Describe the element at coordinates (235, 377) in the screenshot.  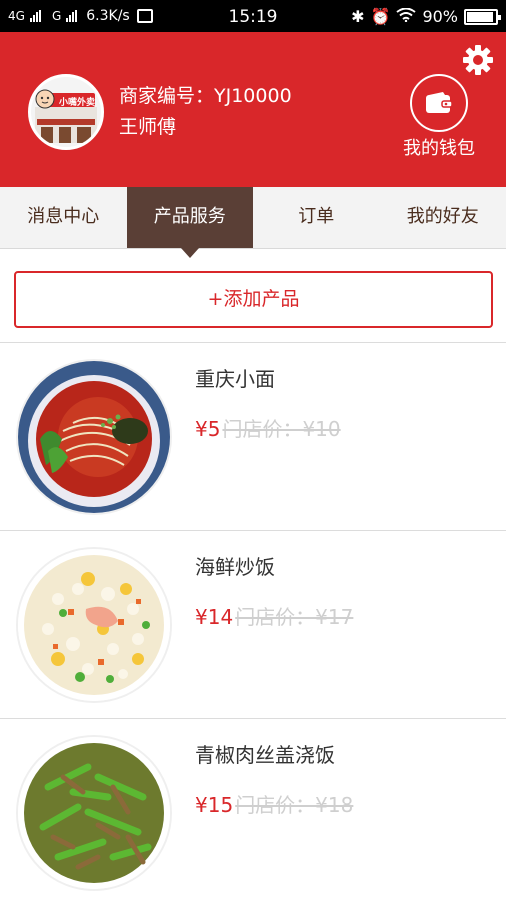
I see `product-name: 重庆小面` at that location.